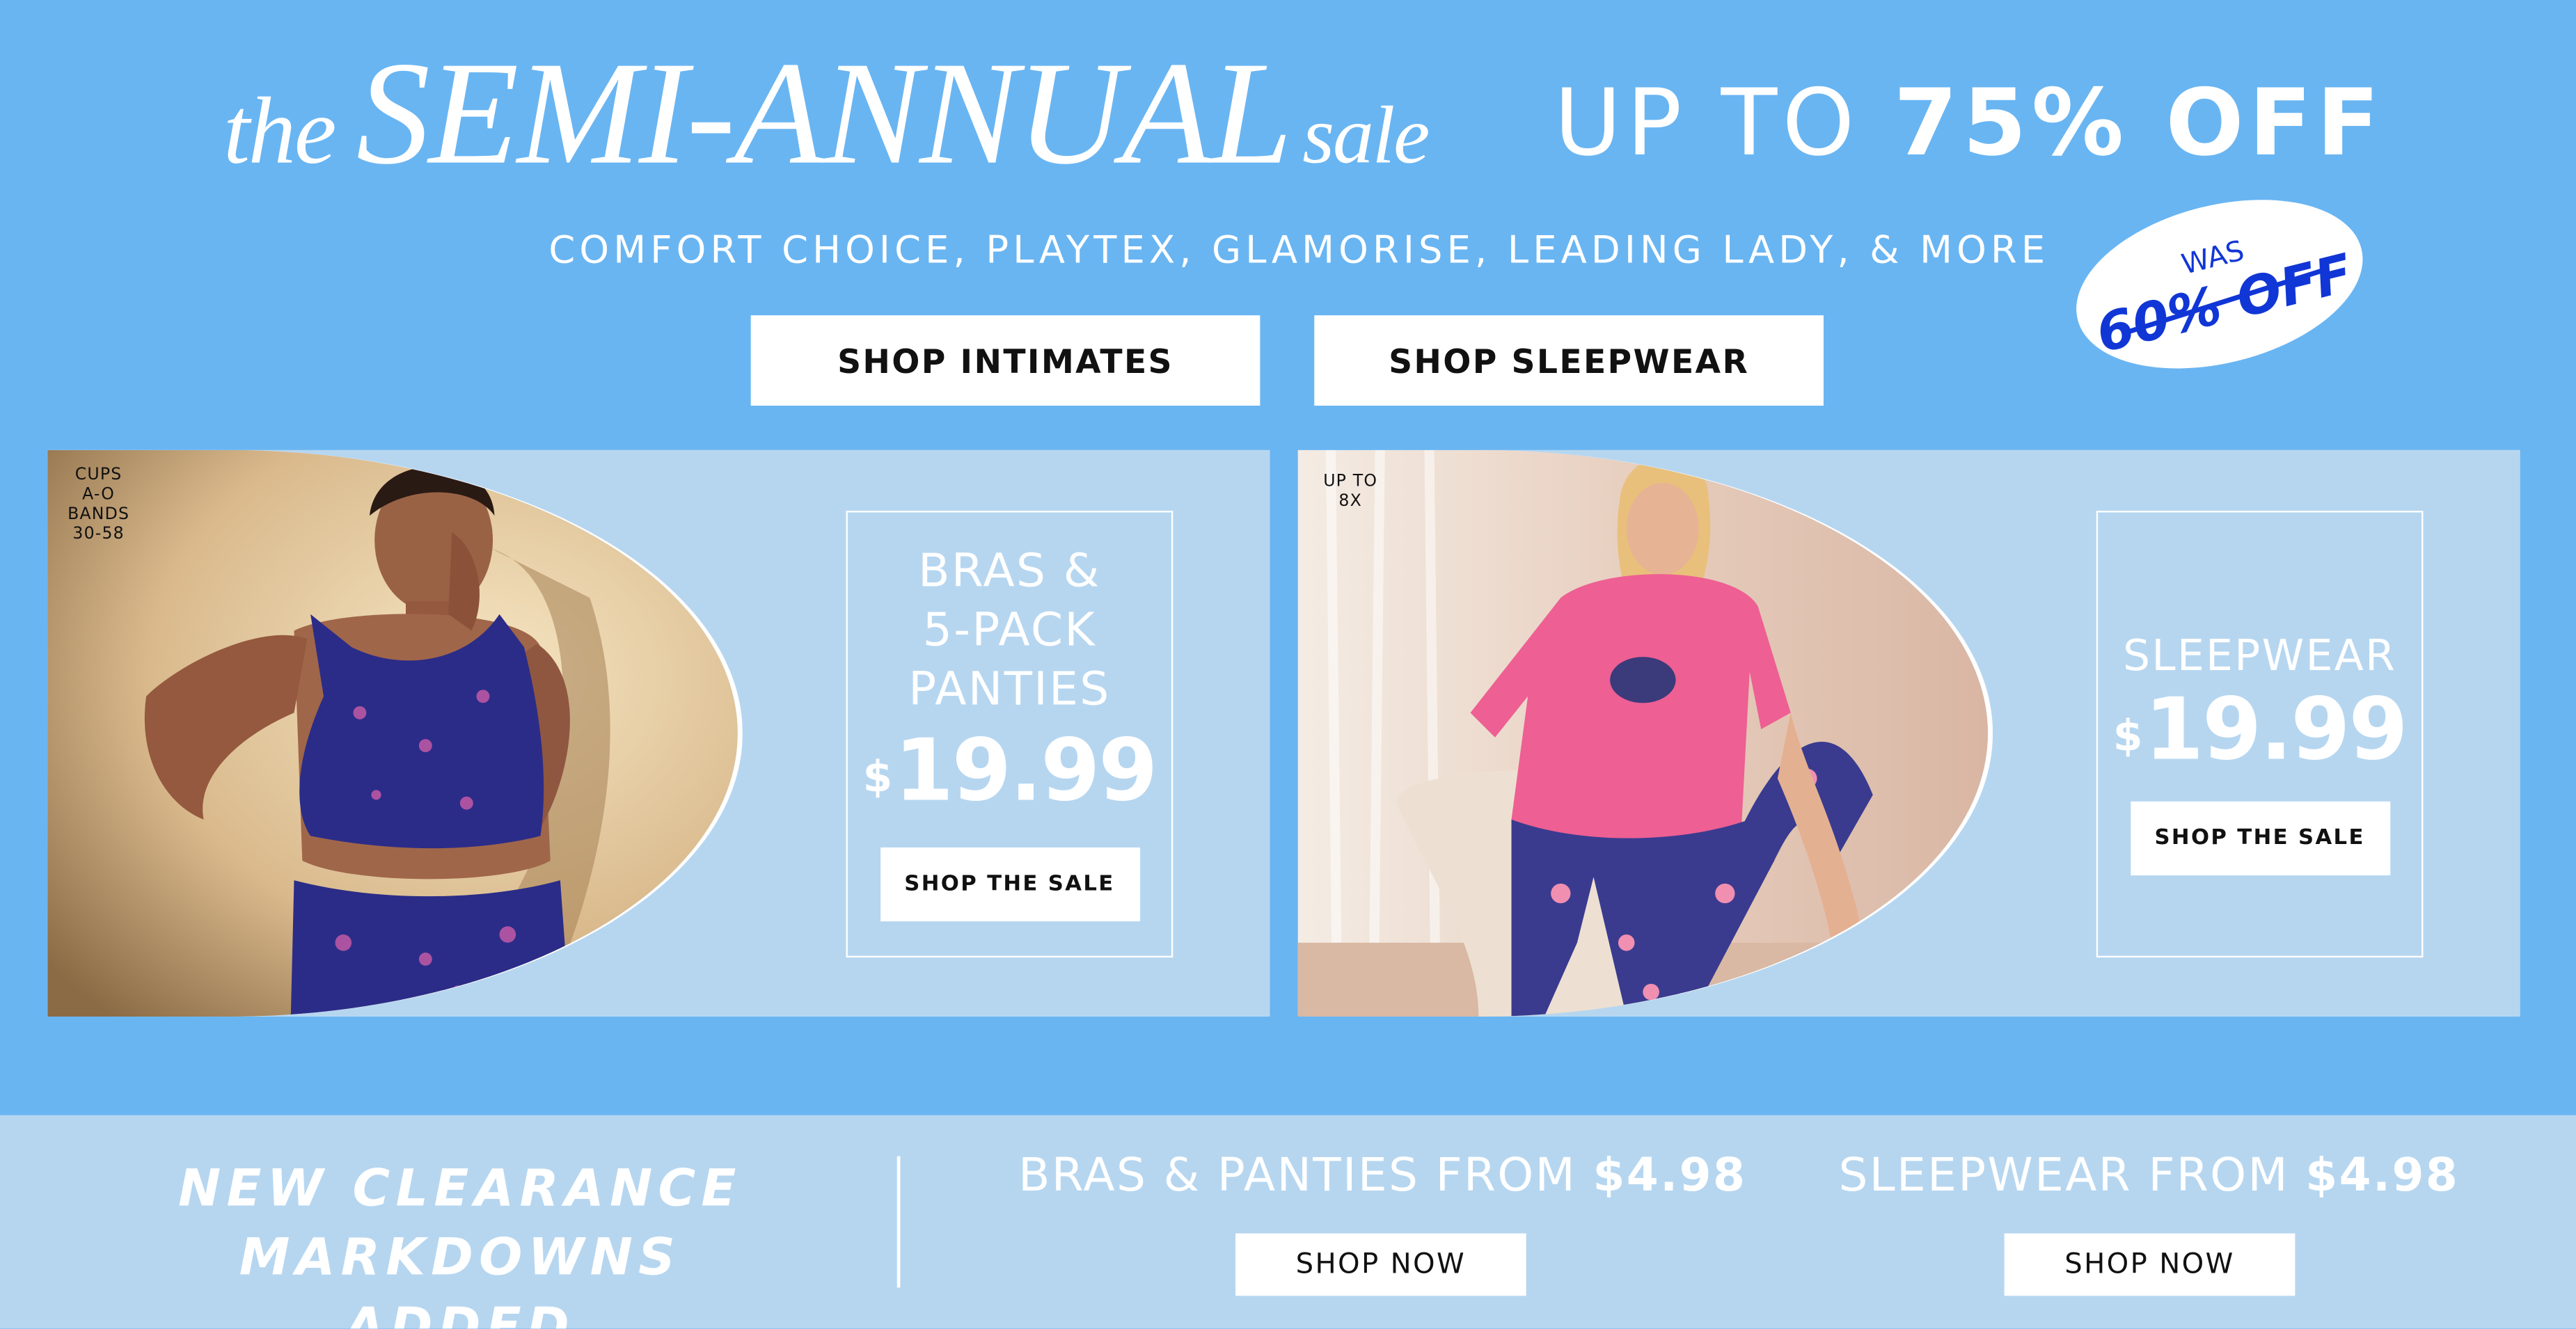 Image resolution: width=2576 pixels, height=1329 pixels. Describe the element at coordinates (280, 130) in the screenshot. I see `title-the: the` at that location.